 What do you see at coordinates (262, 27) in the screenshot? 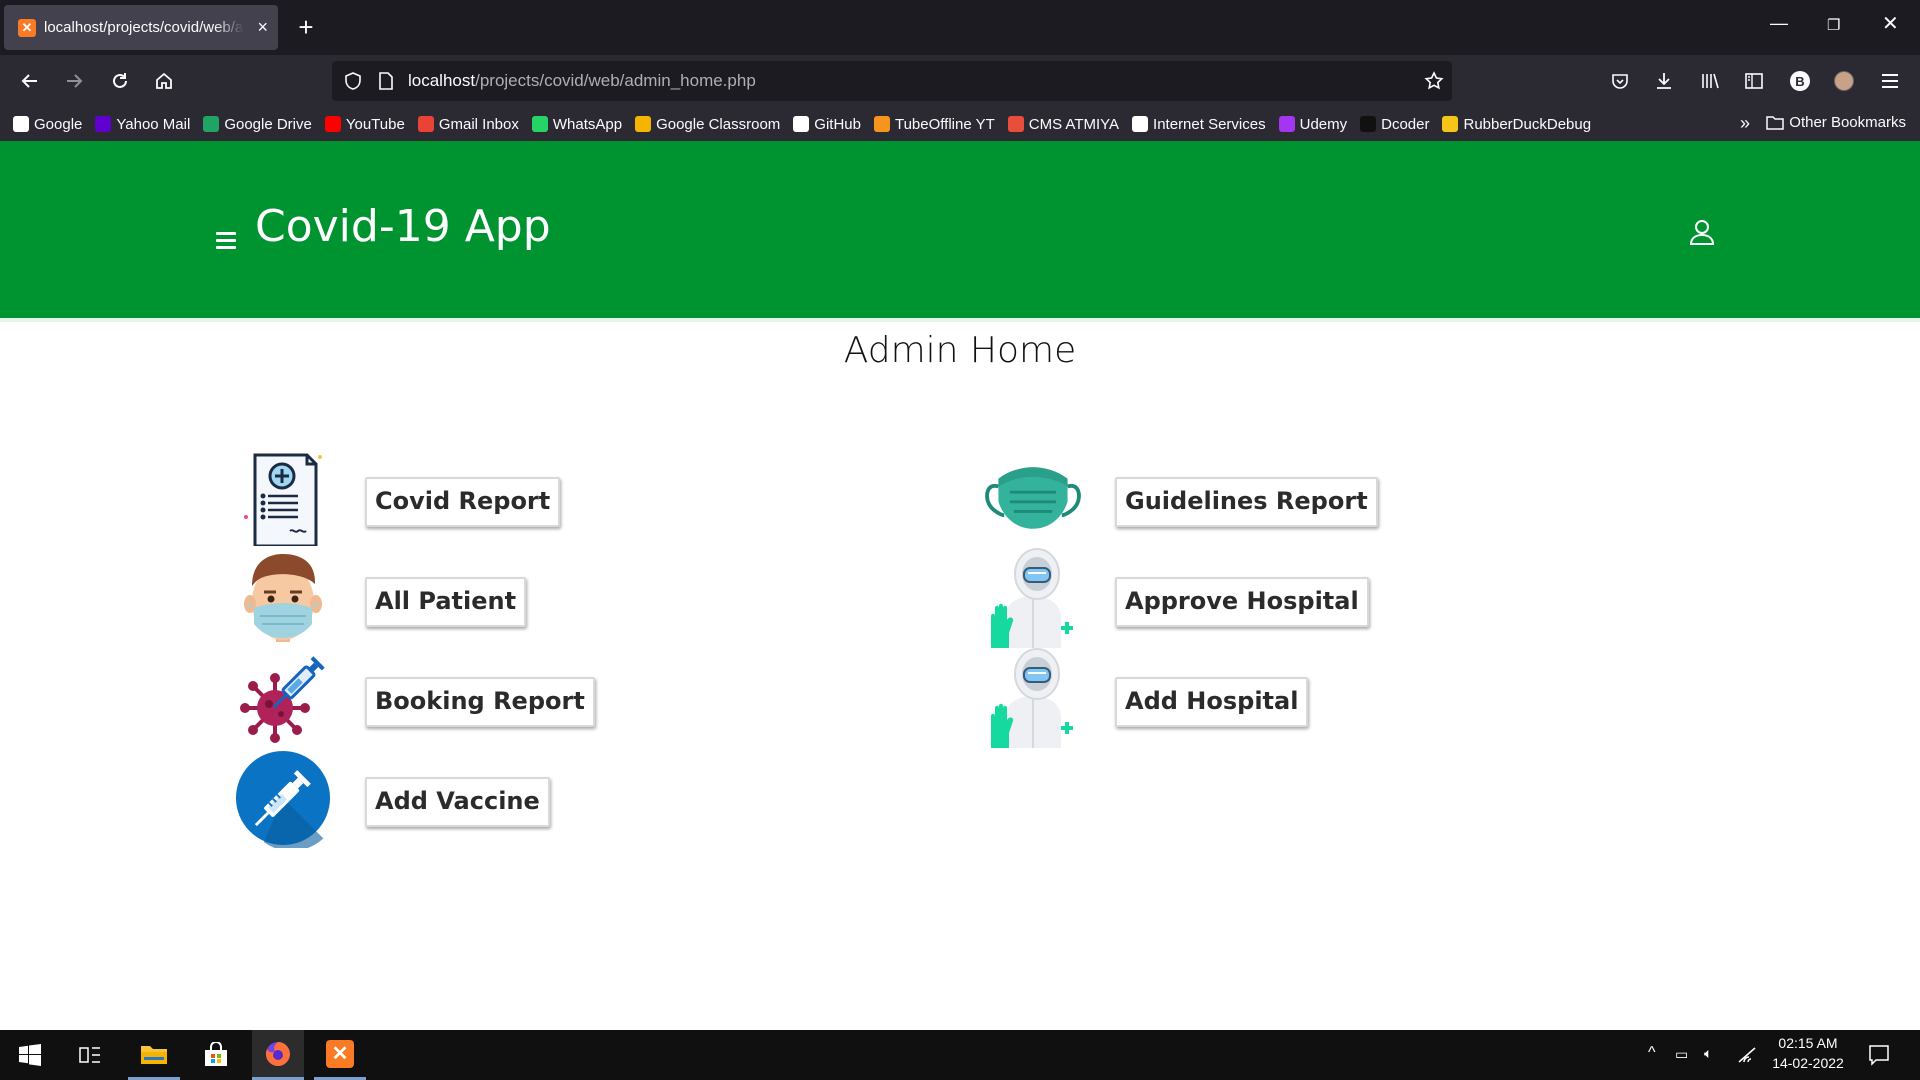
I see `close-tab-icon: ×` at bounding box center [262, 27].